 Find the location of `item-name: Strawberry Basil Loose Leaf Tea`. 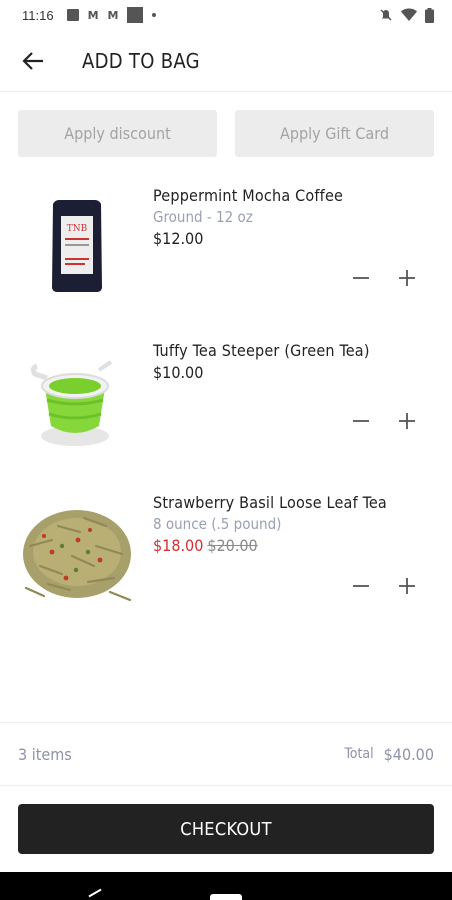

item-name: Strawberry Basil Loose Leaf Tea is located at coordinates (270, 502).